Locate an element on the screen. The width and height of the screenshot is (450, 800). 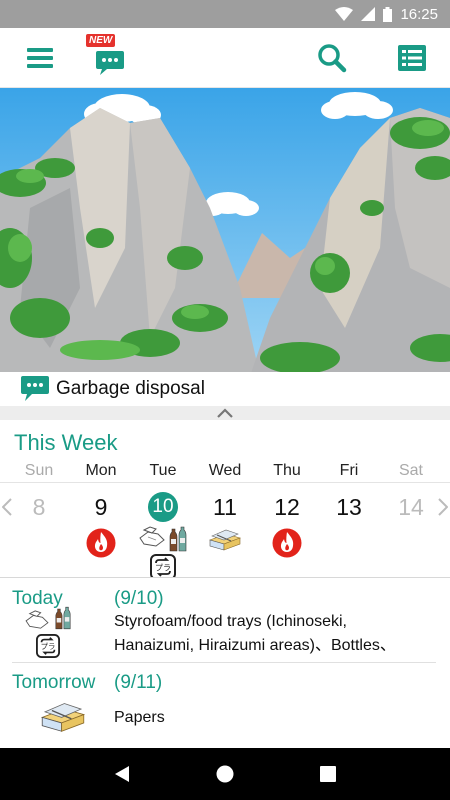
day-cell-fri: 13 is located at coordinates (349, 535).